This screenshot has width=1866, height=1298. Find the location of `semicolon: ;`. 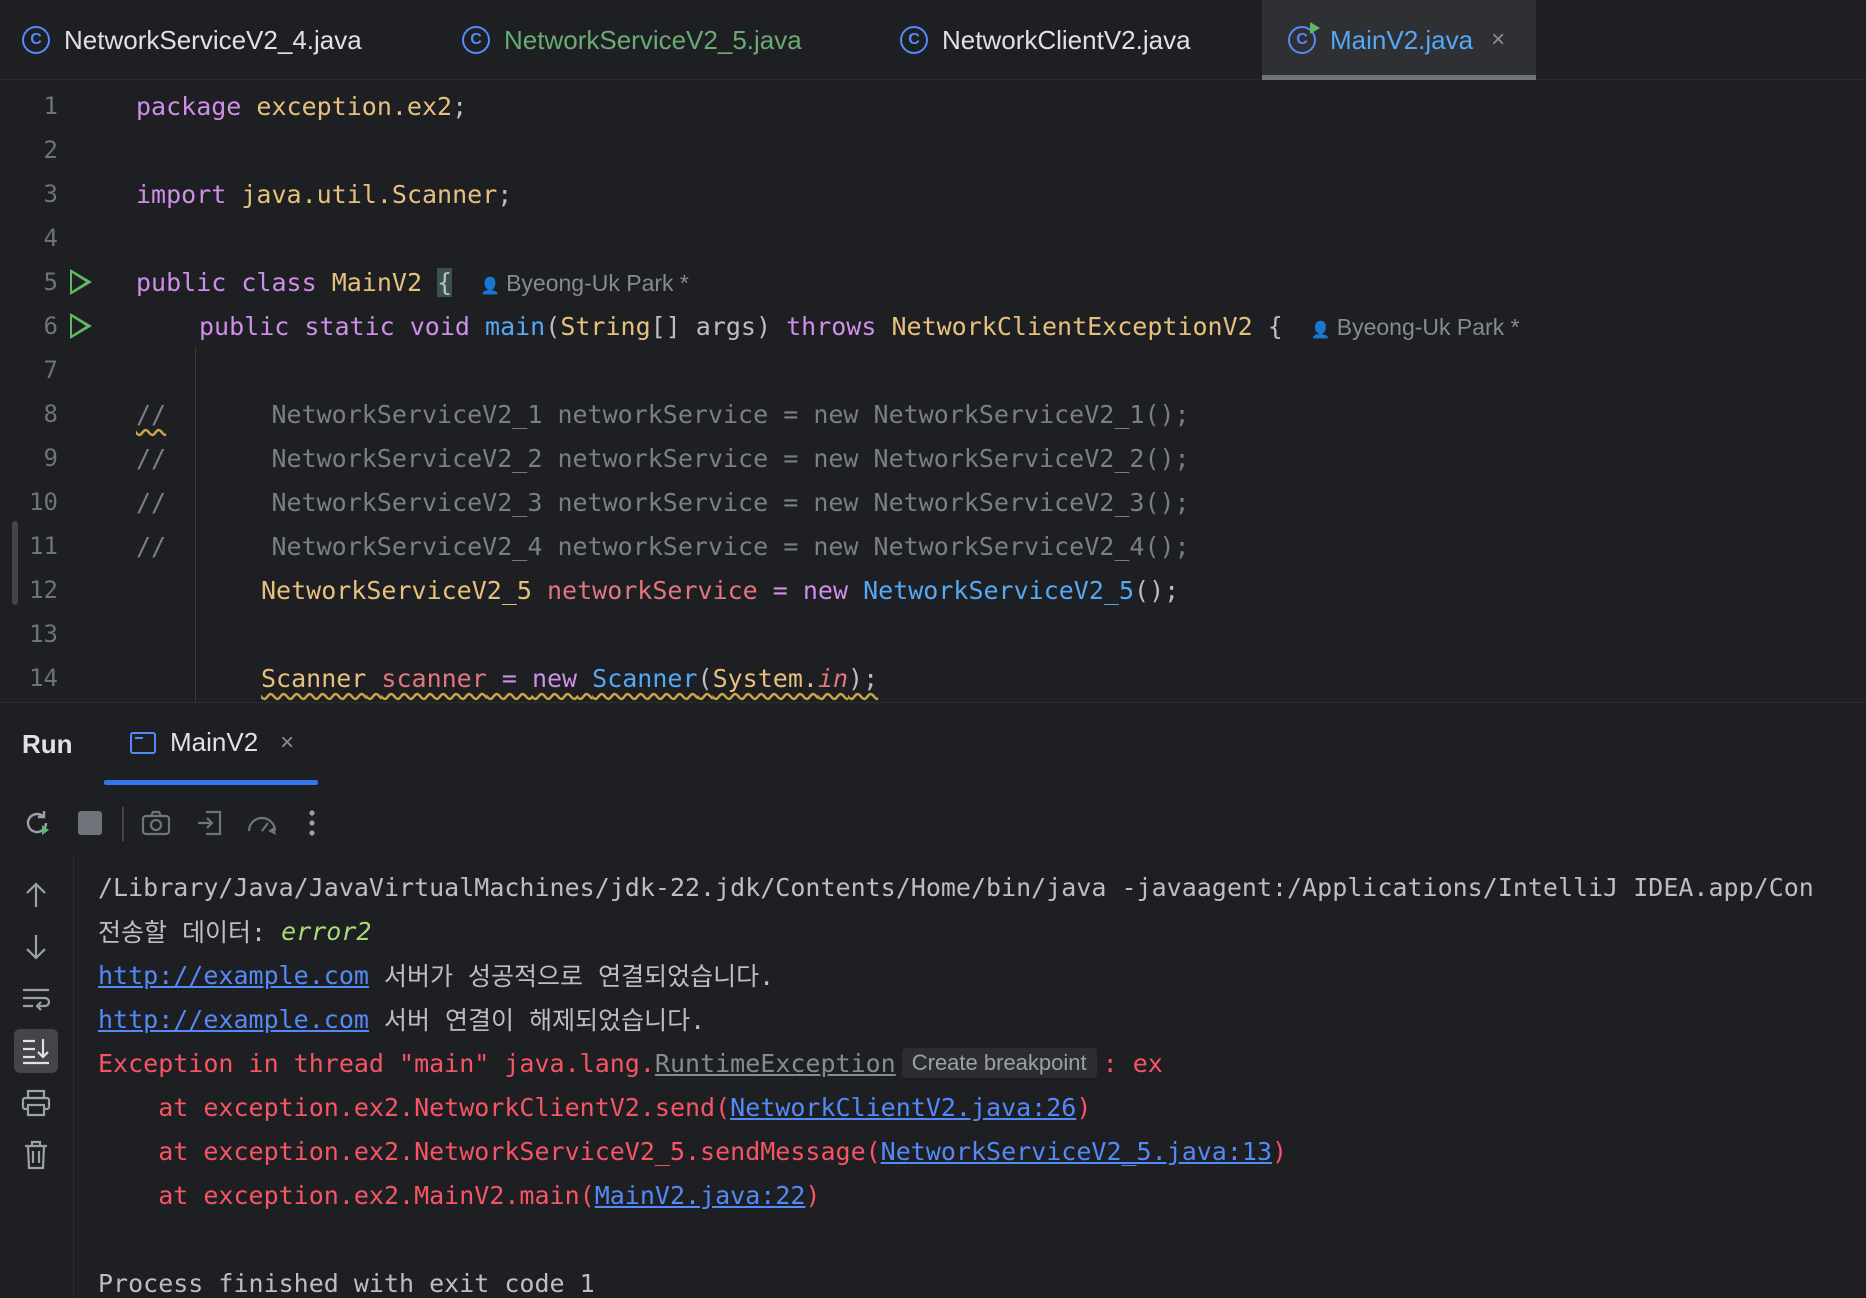

semicolon: ; is located at coordinates (460, 106).